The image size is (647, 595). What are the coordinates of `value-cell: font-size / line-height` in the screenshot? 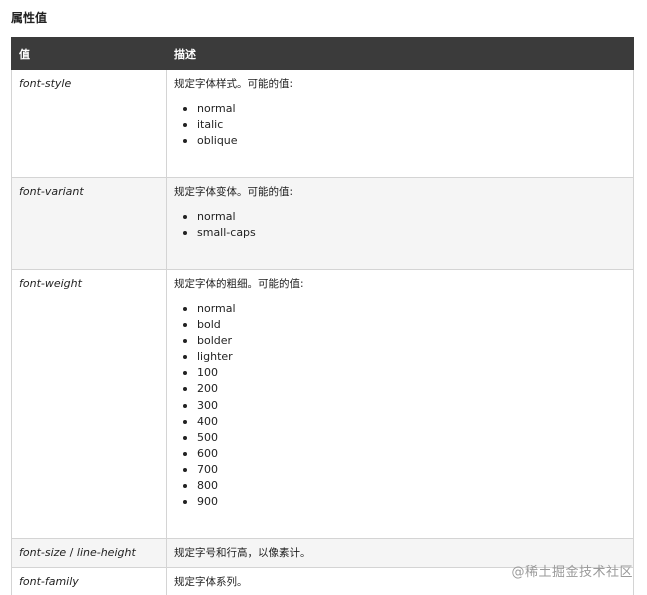 It's located at (89, 553).